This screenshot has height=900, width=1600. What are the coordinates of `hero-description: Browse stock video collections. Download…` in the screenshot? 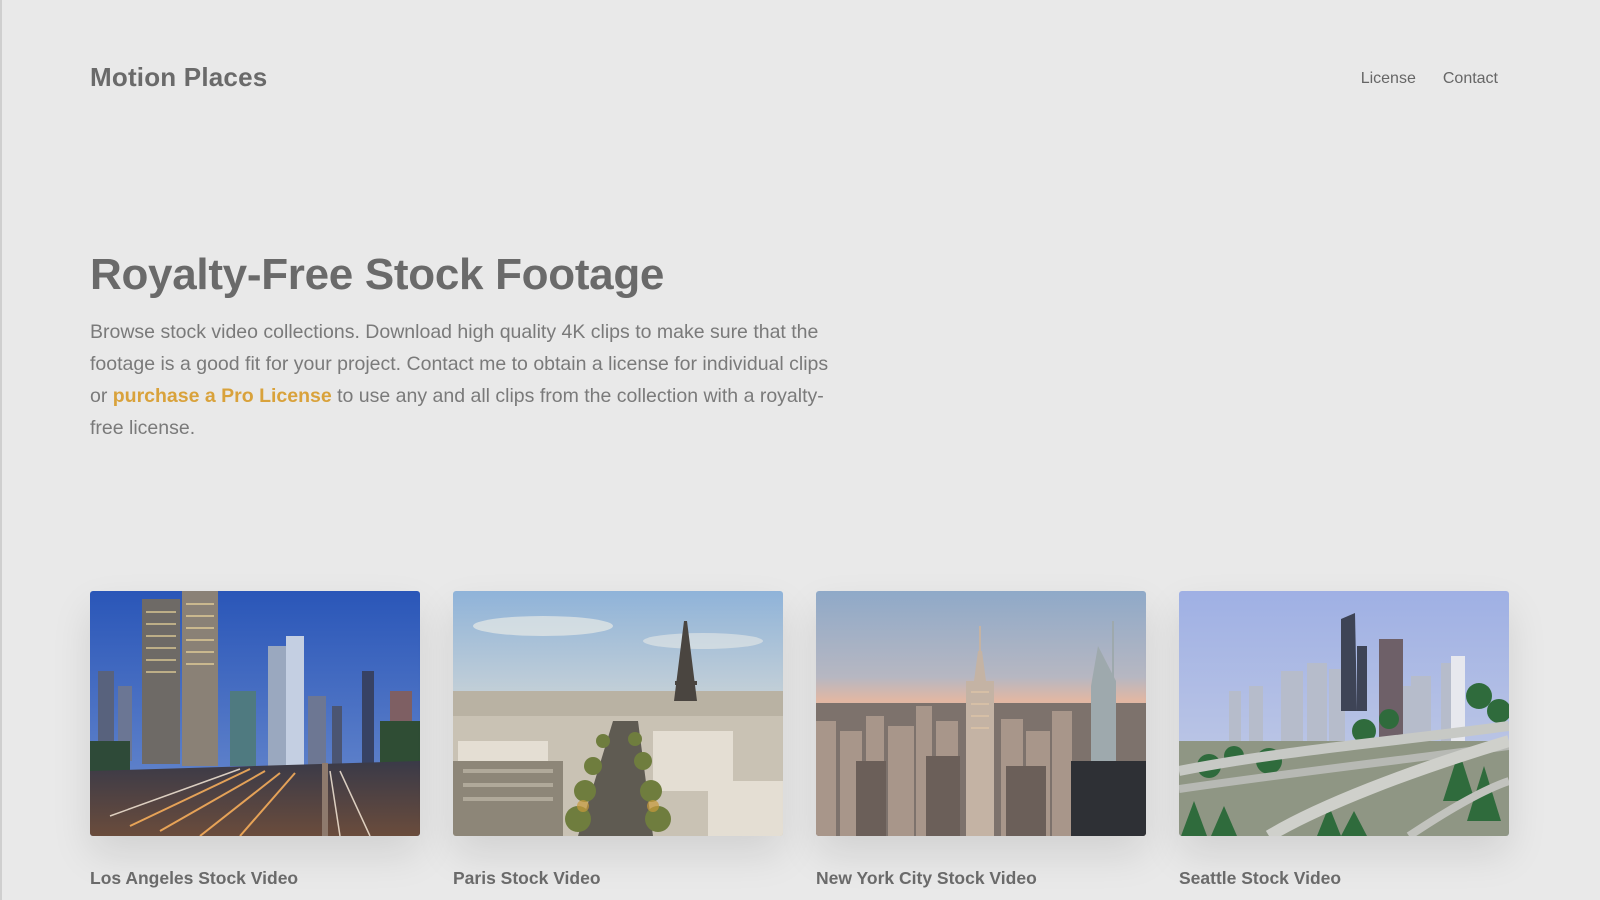 It's located at (460, 380).